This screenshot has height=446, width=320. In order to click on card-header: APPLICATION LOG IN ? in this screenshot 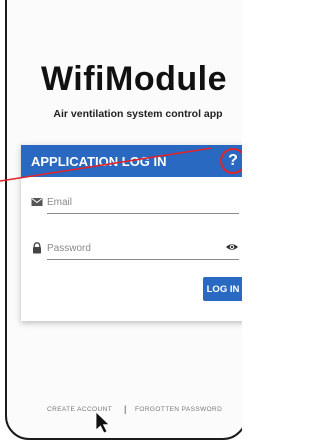, I will do `click(131, 161)`.